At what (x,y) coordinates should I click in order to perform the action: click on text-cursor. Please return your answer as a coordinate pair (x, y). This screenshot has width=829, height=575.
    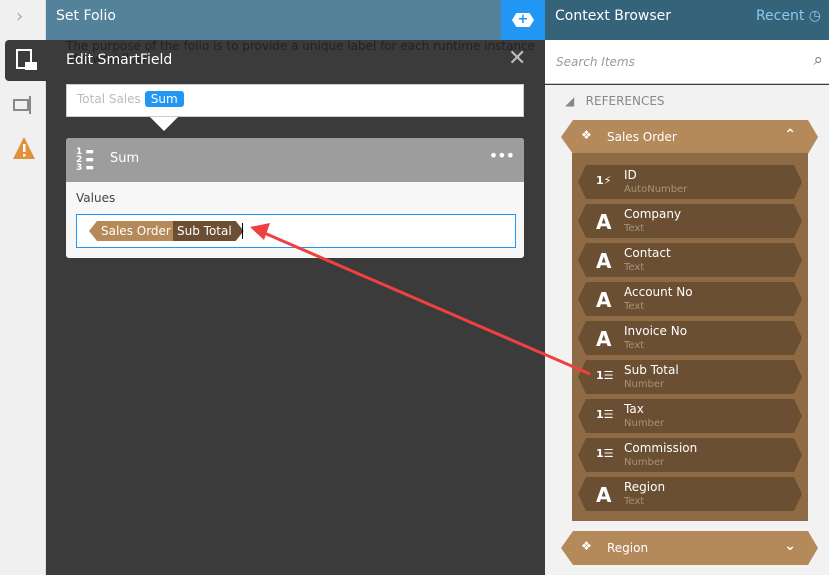
    Looking at the image, I should click on (242, 231).